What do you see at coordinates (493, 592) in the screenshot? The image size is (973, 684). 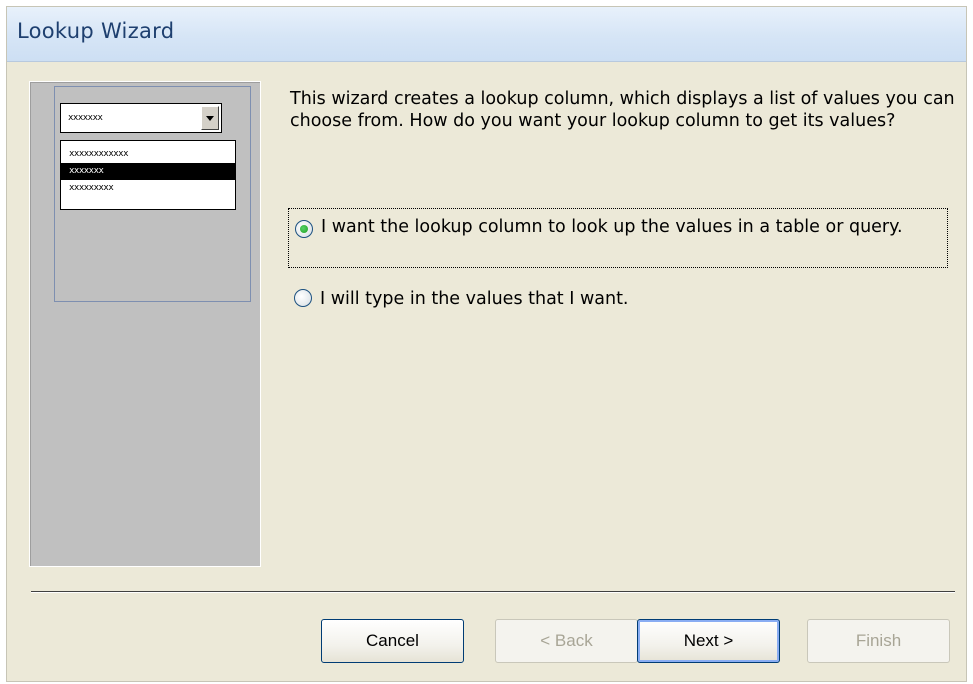 I see `separator` at bounding box center [493, 592].